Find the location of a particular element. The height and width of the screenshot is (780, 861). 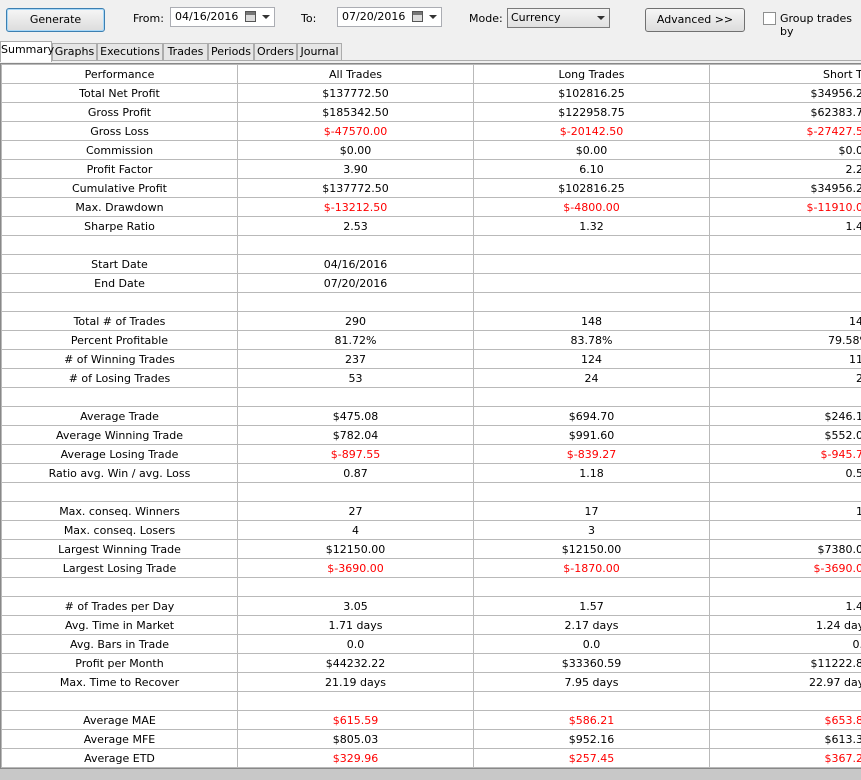

short-trades-cell: 22.97 days is located at coordinates (785, 682).